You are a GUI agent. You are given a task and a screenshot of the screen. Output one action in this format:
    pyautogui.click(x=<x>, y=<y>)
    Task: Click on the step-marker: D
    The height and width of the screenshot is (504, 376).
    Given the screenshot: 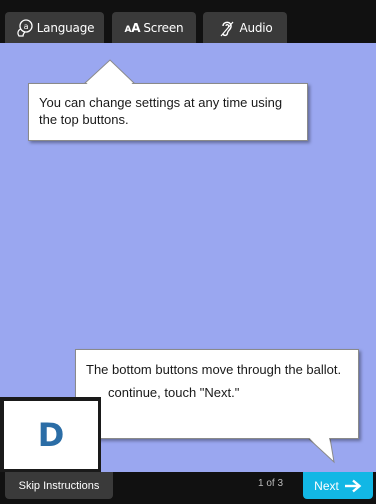 What is the action you would take?
    pyautogui.click(x=50, y=434)
    